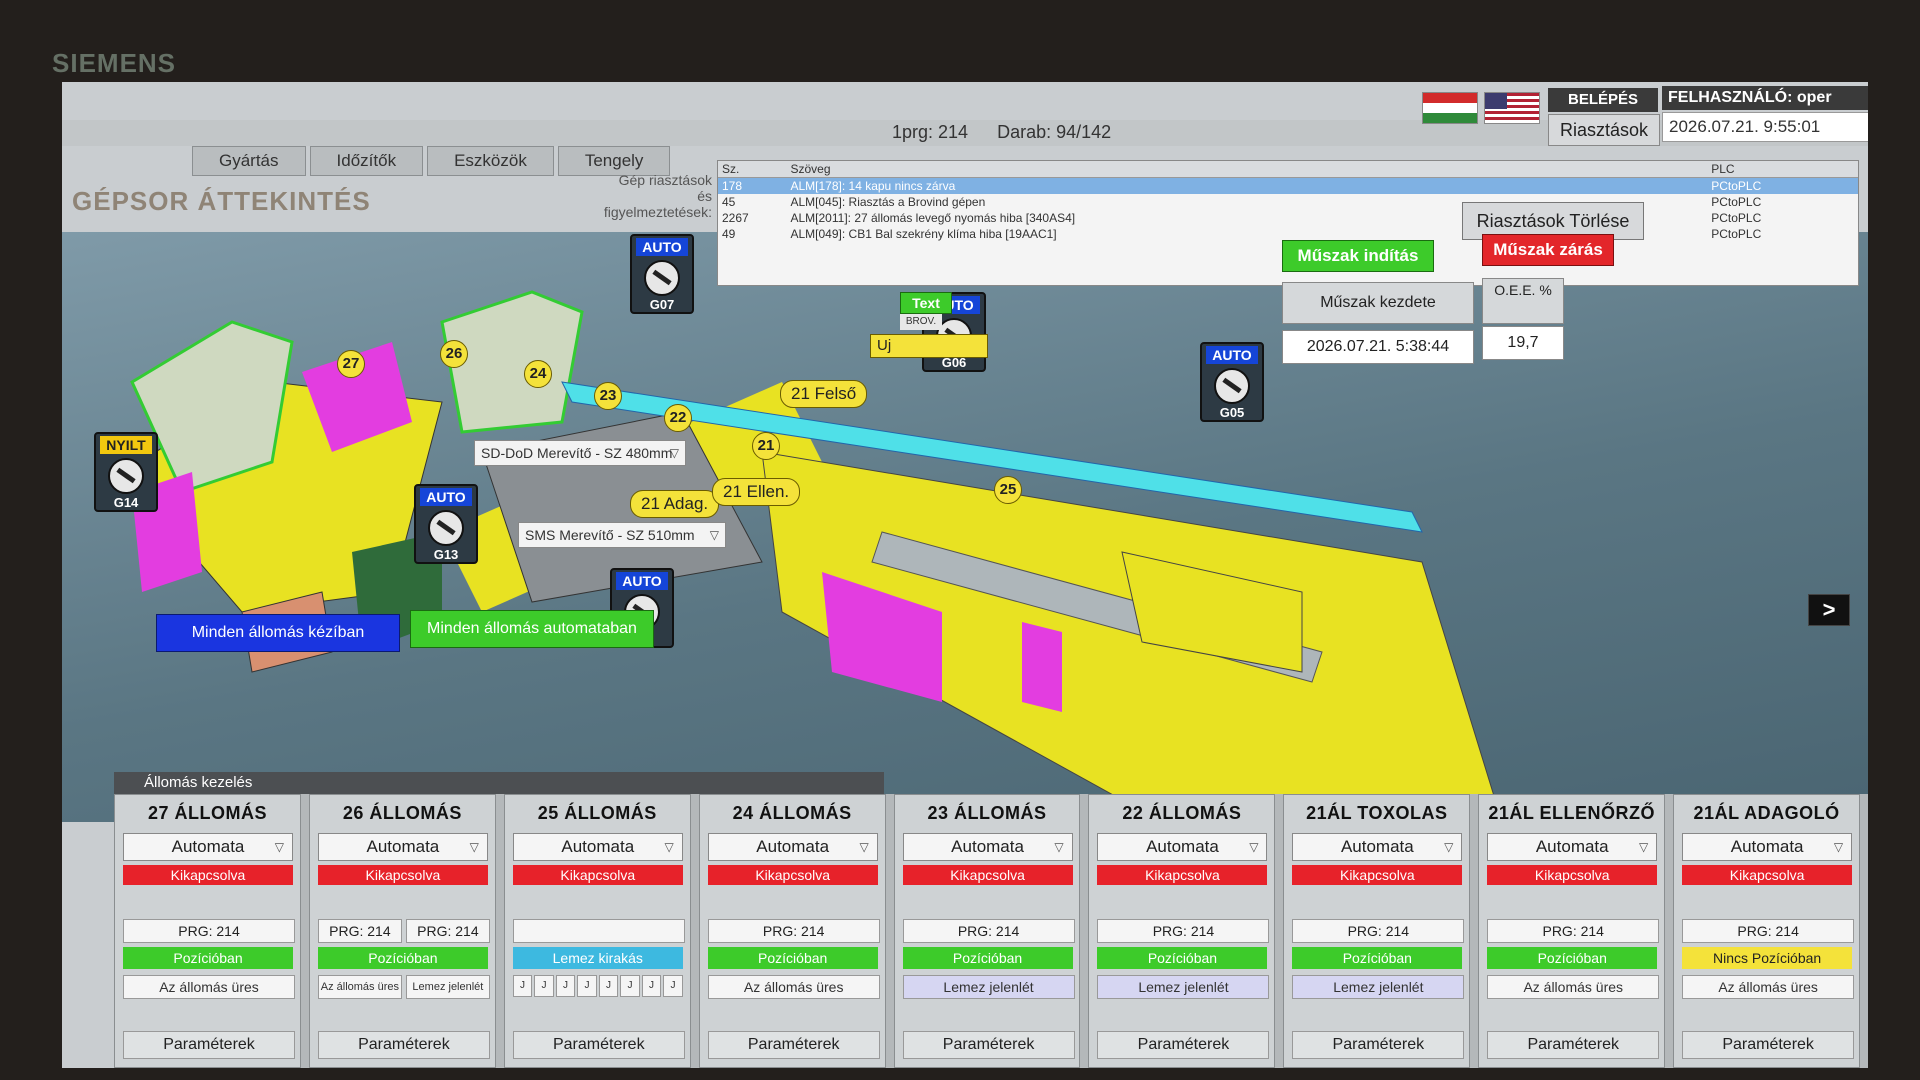 The width and height of the screenshot is (1920, 1080). Describe the element at coordinates (1054, 132) in the screenshot. I see `piece-count: Darab: 94/142` at that location.